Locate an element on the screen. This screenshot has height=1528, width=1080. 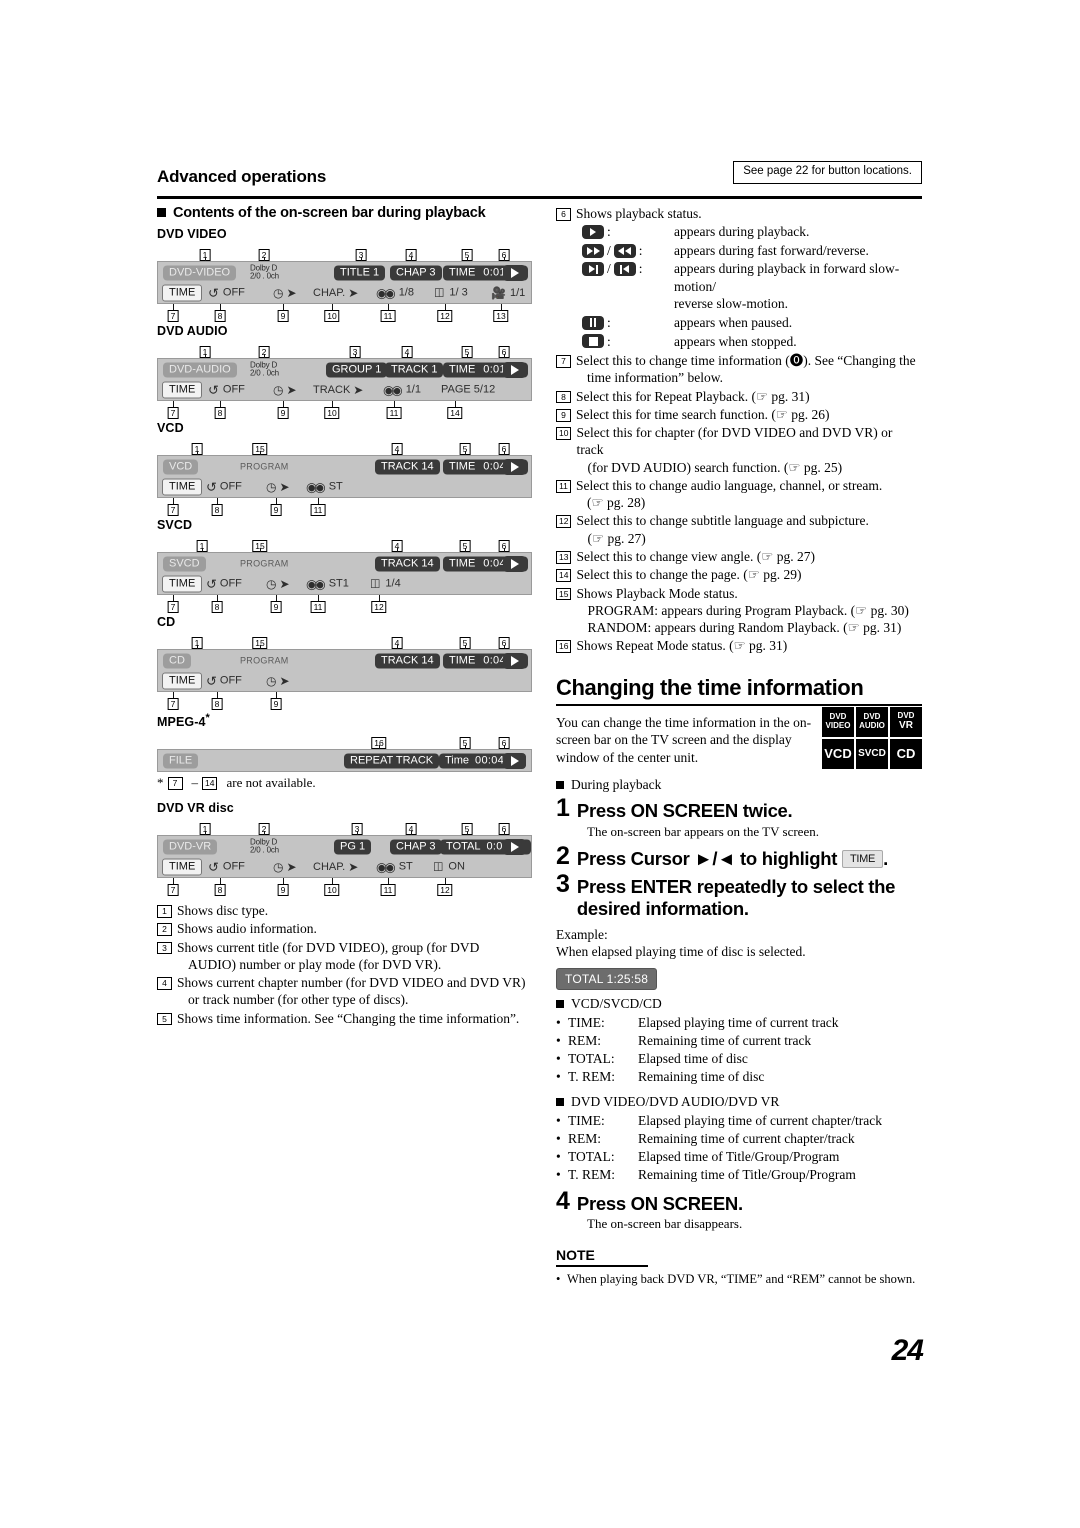
bar-label-dvd-vr: DVD VR disc is located at coordinates (195, 808).